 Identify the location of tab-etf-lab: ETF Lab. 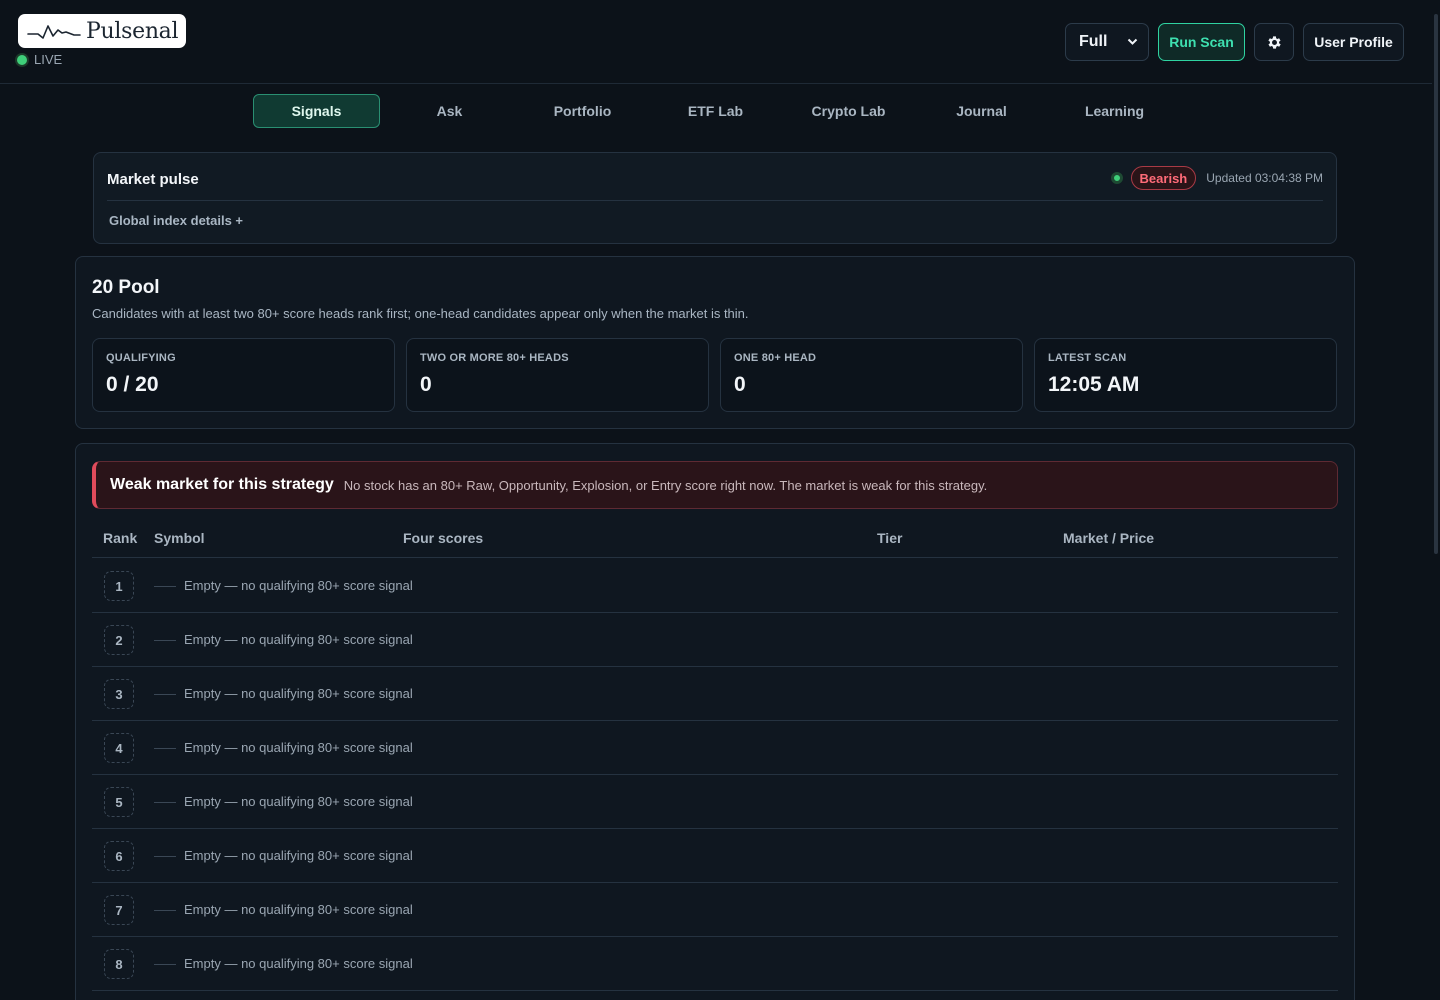
(715, 111).